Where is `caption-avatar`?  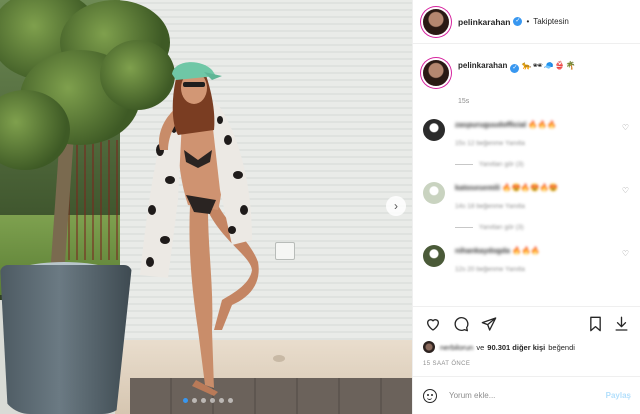 caption-avatar is located at coordinates (436, 73).